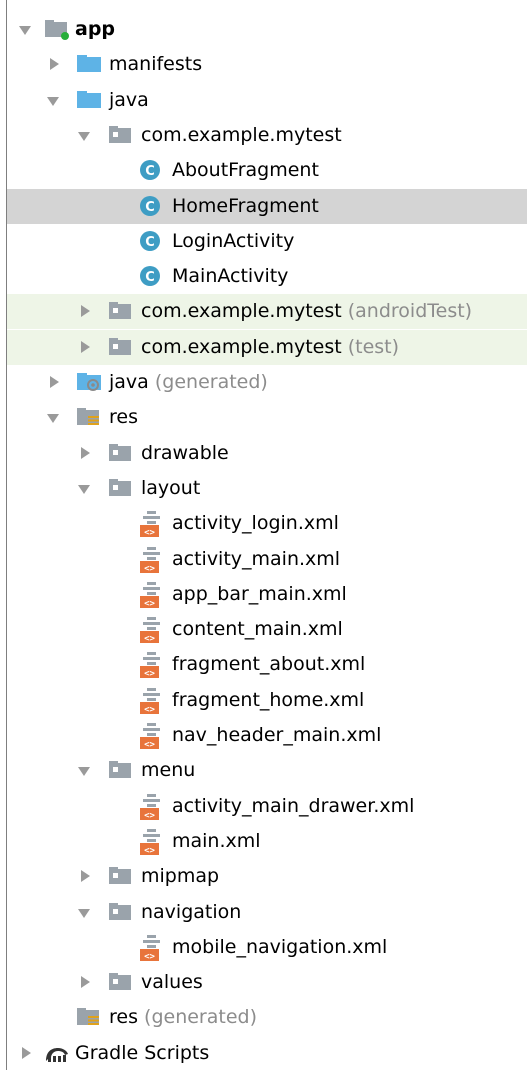  Describe the element at coordinates (267, 770) in the screenshot. I see `tree-item-menu: menu` at that location.